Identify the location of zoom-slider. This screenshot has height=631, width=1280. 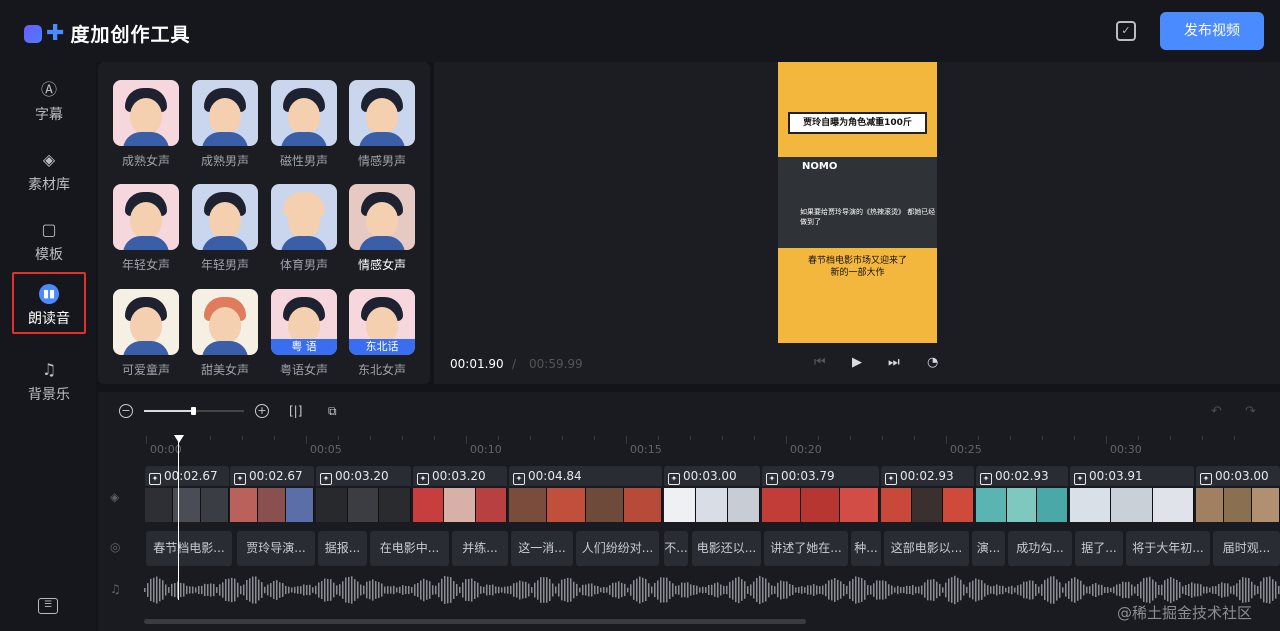
(194, 411).